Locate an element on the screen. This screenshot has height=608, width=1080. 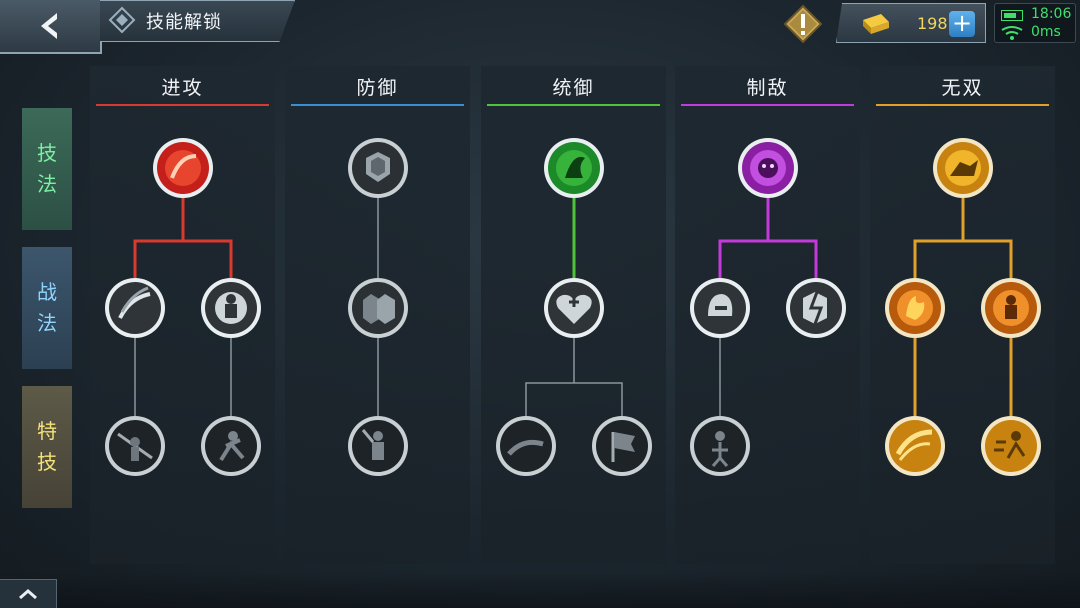
skill-node-double-shield-icon is located at coordinates (378, 308).